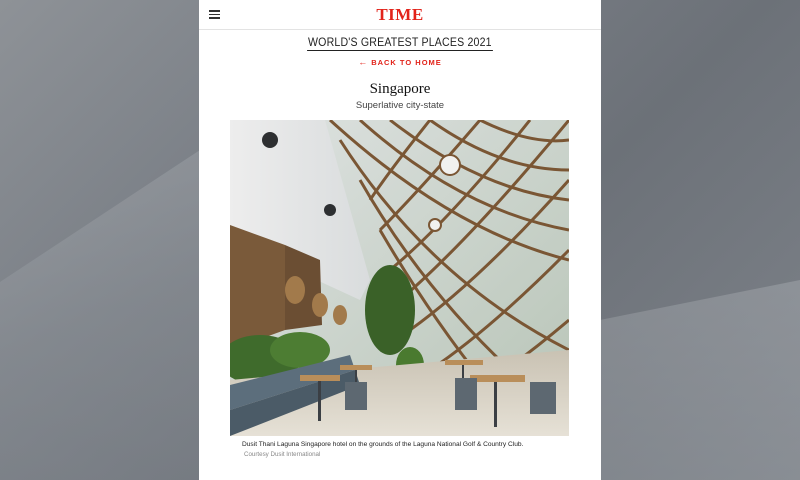  I want to click on back-to-home-label: BACK TO HOME, so click(406, 62).